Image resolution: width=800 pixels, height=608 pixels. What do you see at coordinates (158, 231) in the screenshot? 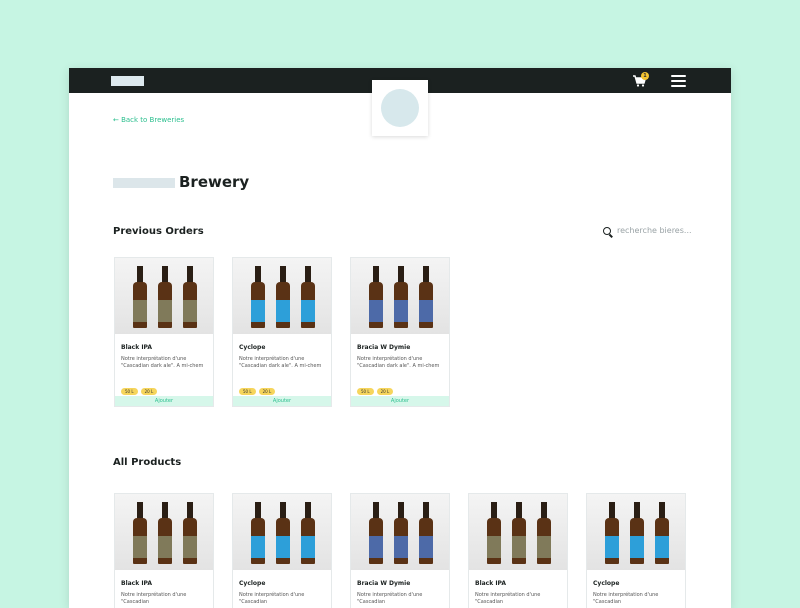
I see `previous-orders-title: Previous Orders` at bounding box center [158, 231].